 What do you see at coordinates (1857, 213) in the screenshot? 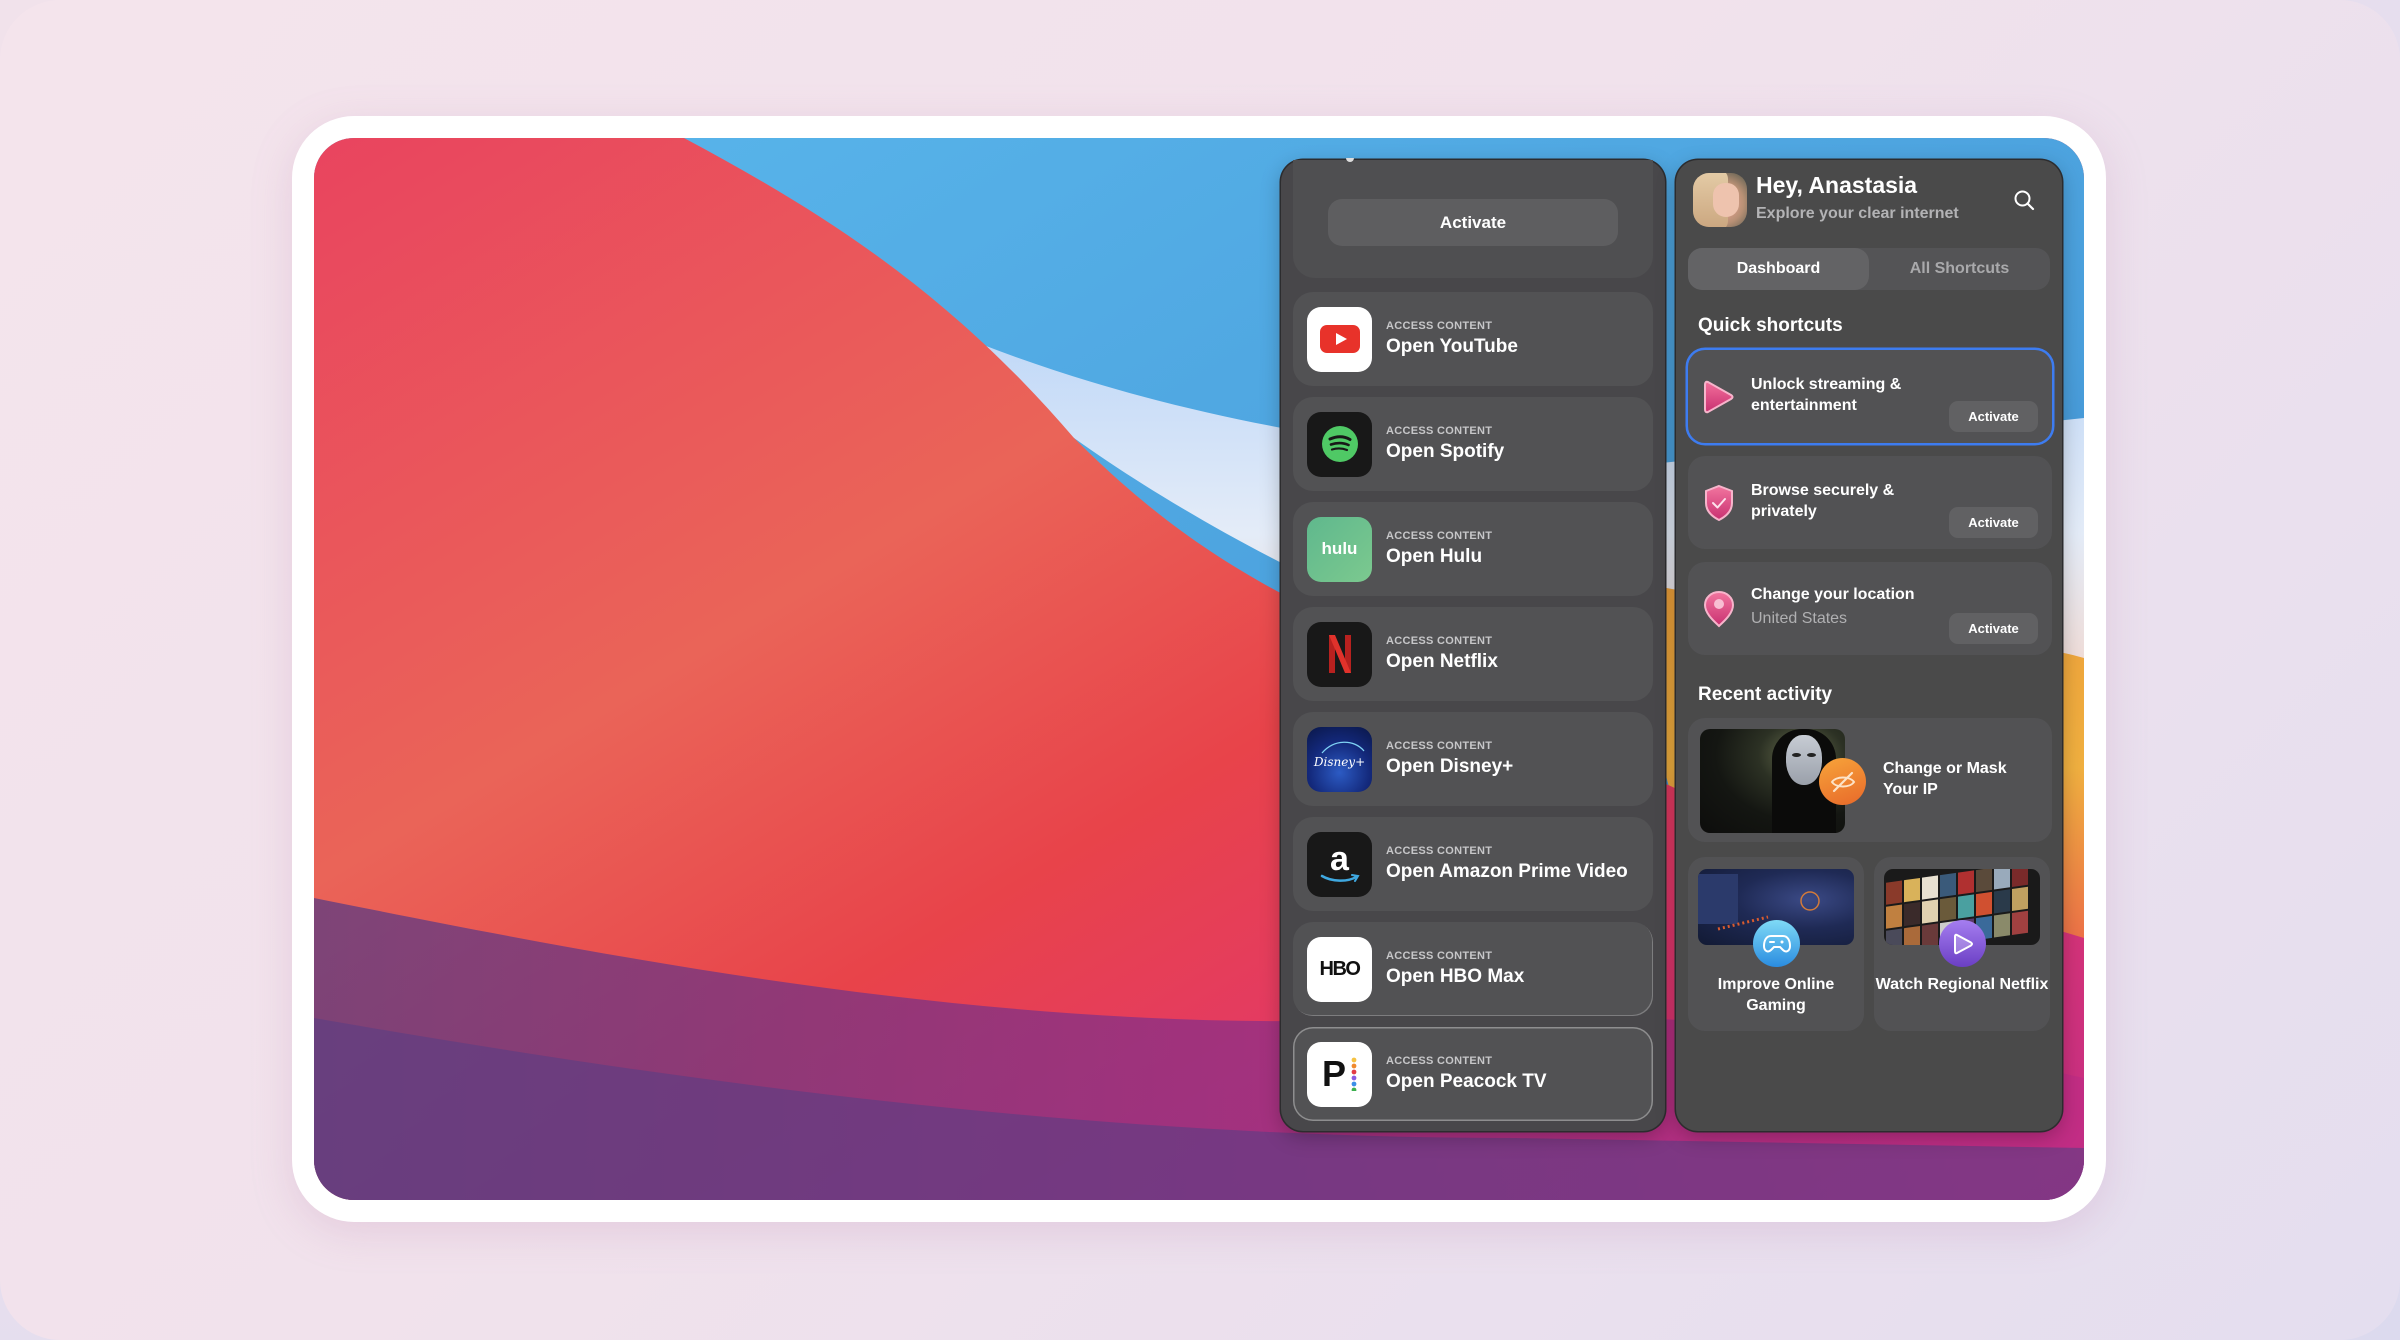
I see `greeting-subtitle: Explore your clear internet` at bounding box center [1857, 213].